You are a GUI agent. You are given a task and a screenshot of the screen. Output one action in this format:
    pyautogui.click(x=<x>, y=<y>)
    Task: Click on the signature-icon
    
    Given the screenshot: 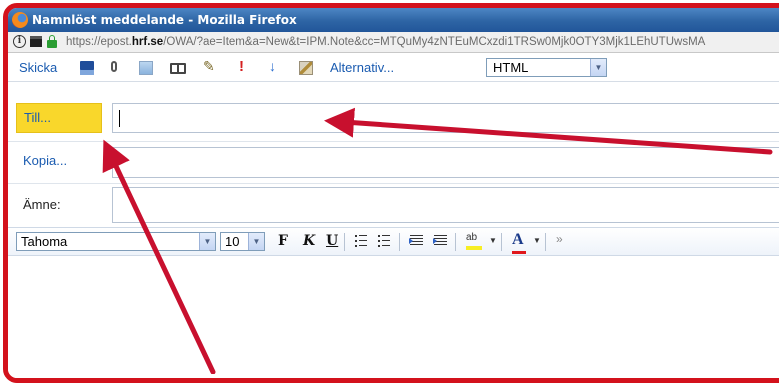 What is the action you would take?
    pyautogui.click(x=306, y=68)
    